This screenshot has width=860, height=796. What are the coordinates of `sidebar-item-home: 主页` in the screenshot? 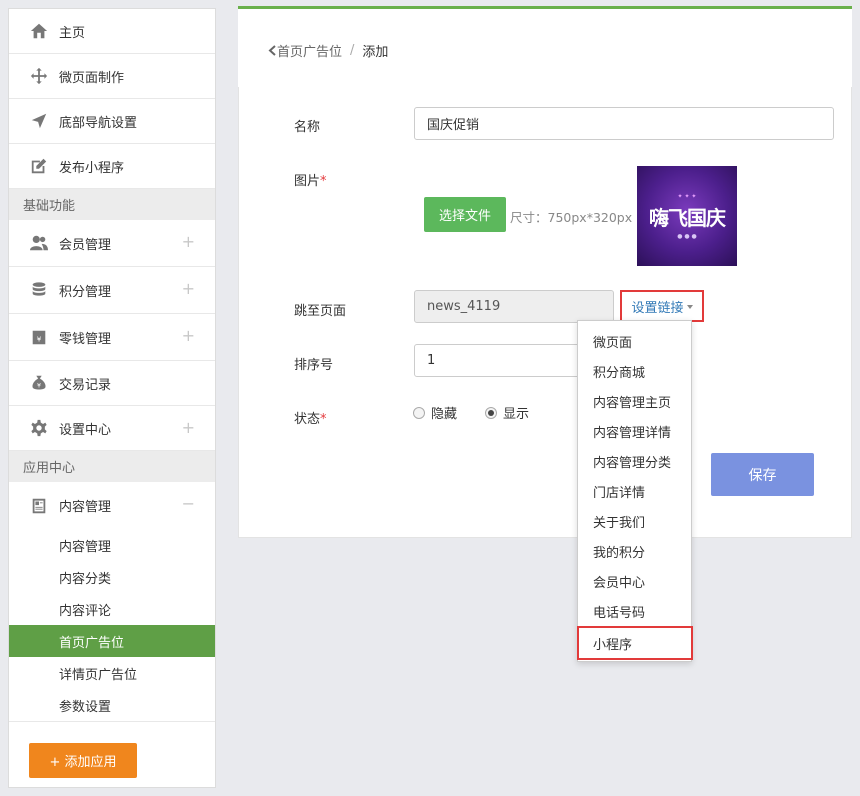 It's located at (112, 31).